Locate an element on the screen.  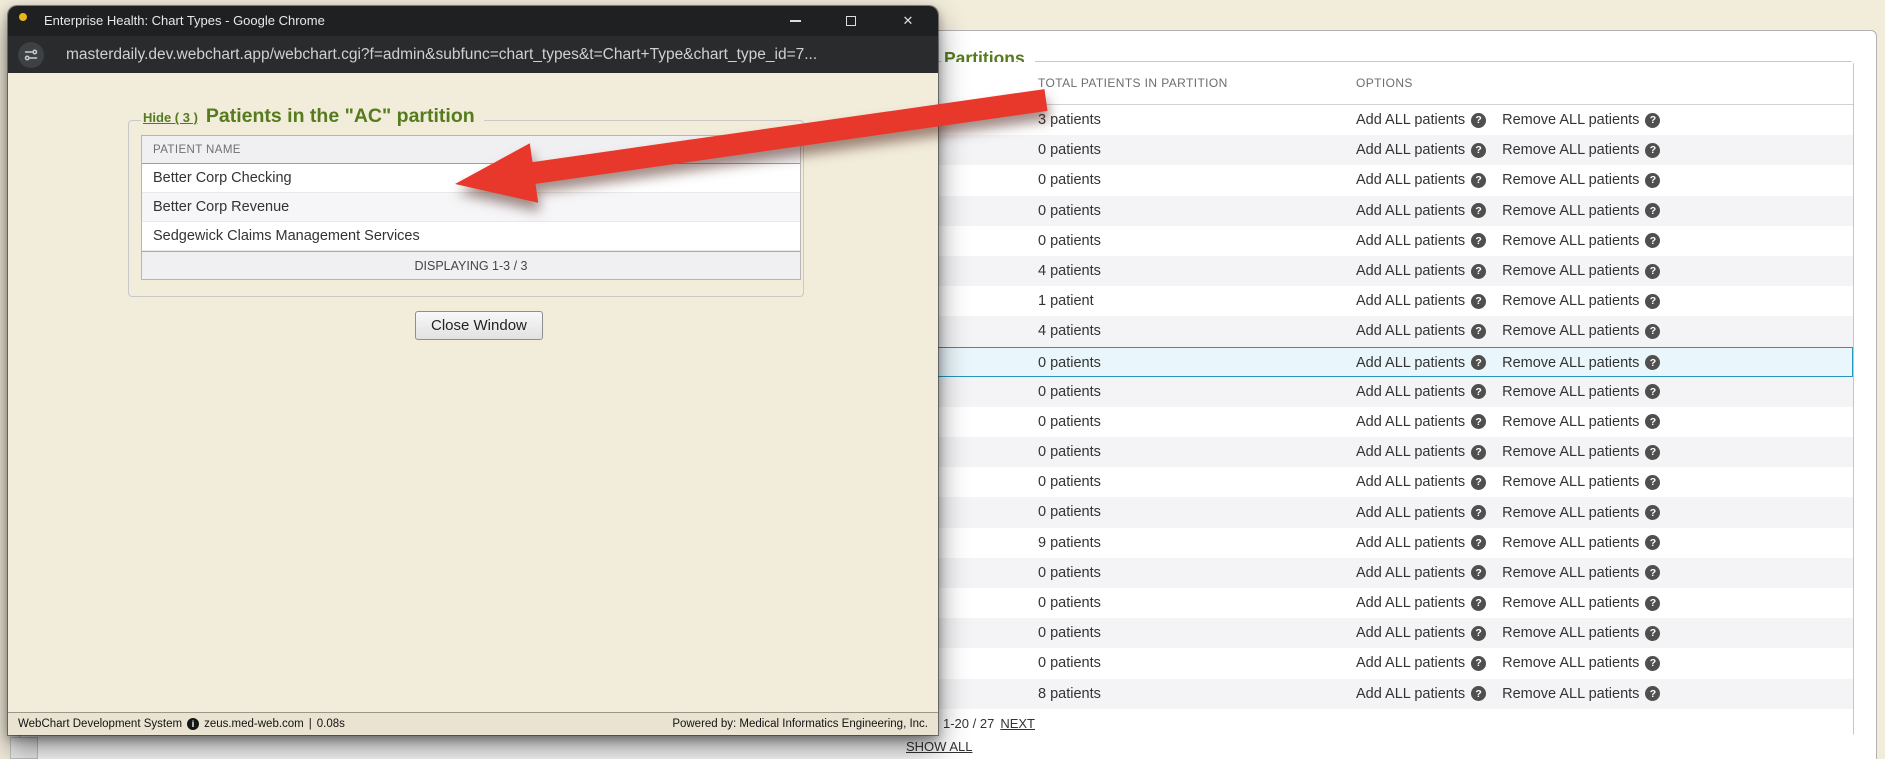
hide-link: Hide ( 3 ) is located at coordinates (170, 117).